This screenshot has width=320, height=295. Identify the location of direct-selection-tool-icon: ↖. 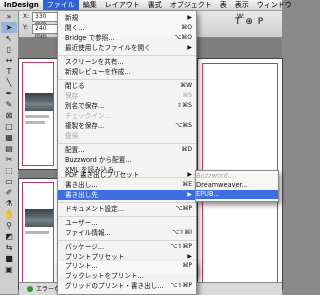
(9, 38).